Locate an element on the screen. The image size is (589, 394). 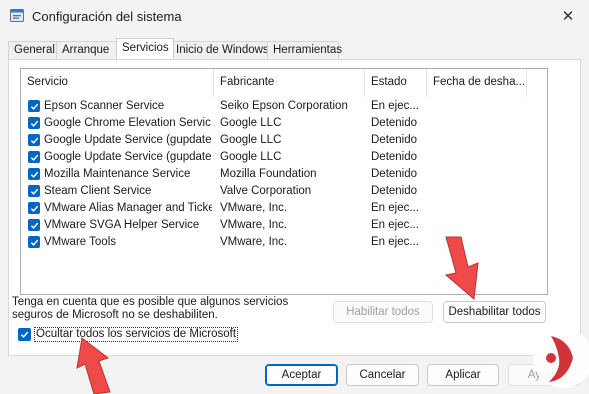
title-bar: Configuración del sistema ✕ is located at coordinates (294, 17).